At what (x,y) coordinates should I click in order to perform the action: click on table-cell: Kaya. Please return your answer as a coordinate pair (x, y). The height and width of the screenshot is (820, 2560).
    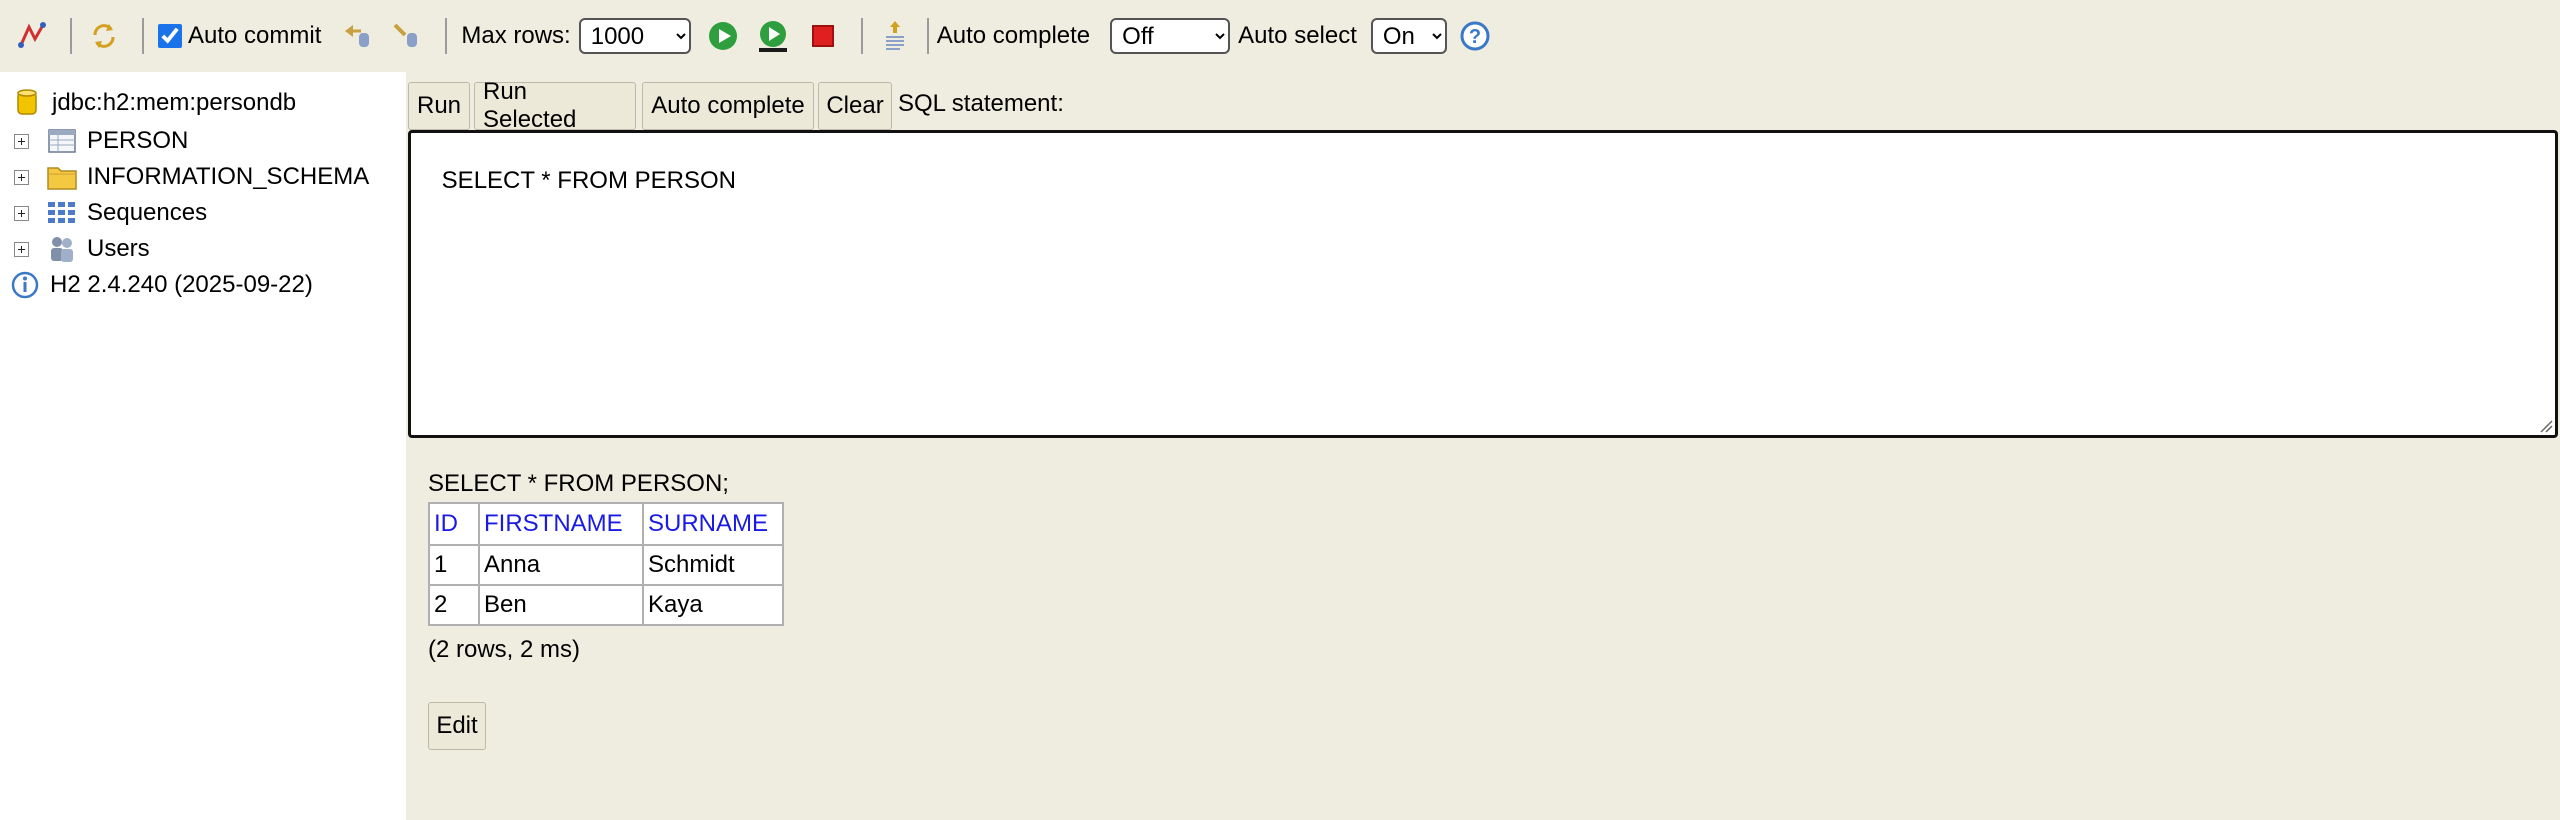
    Looking at the image, I should click on (713, 605).